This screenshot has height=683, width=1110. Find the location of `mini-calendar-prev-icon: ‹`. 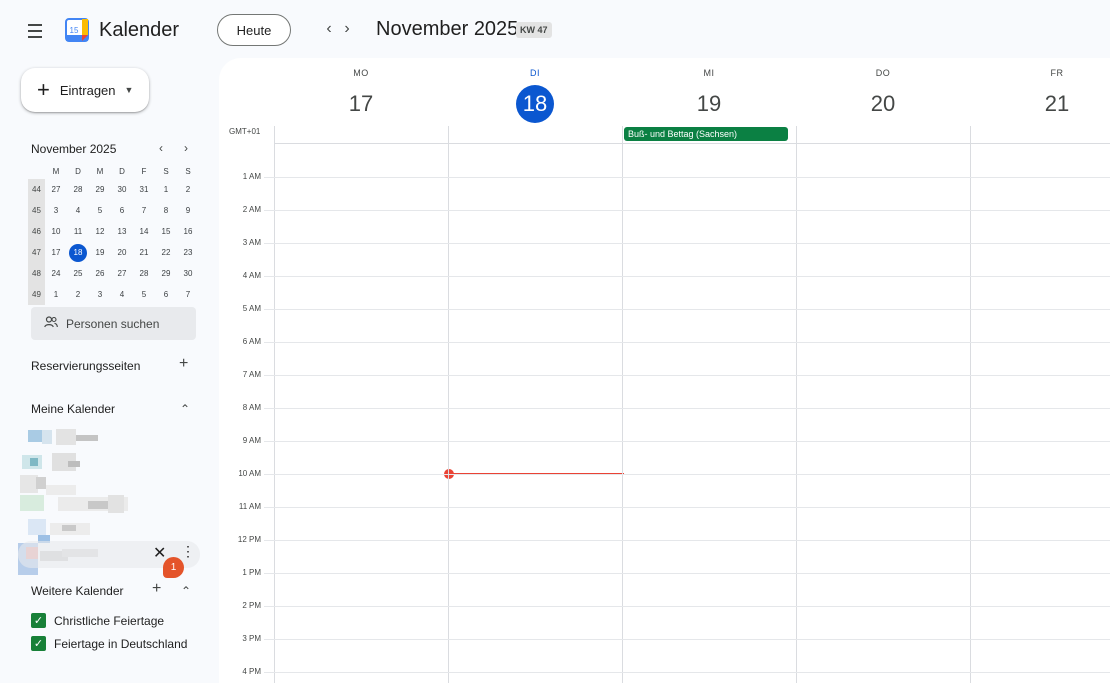

mini-calendar-prev-icon: ‹ is located at coordinates (161, 148).